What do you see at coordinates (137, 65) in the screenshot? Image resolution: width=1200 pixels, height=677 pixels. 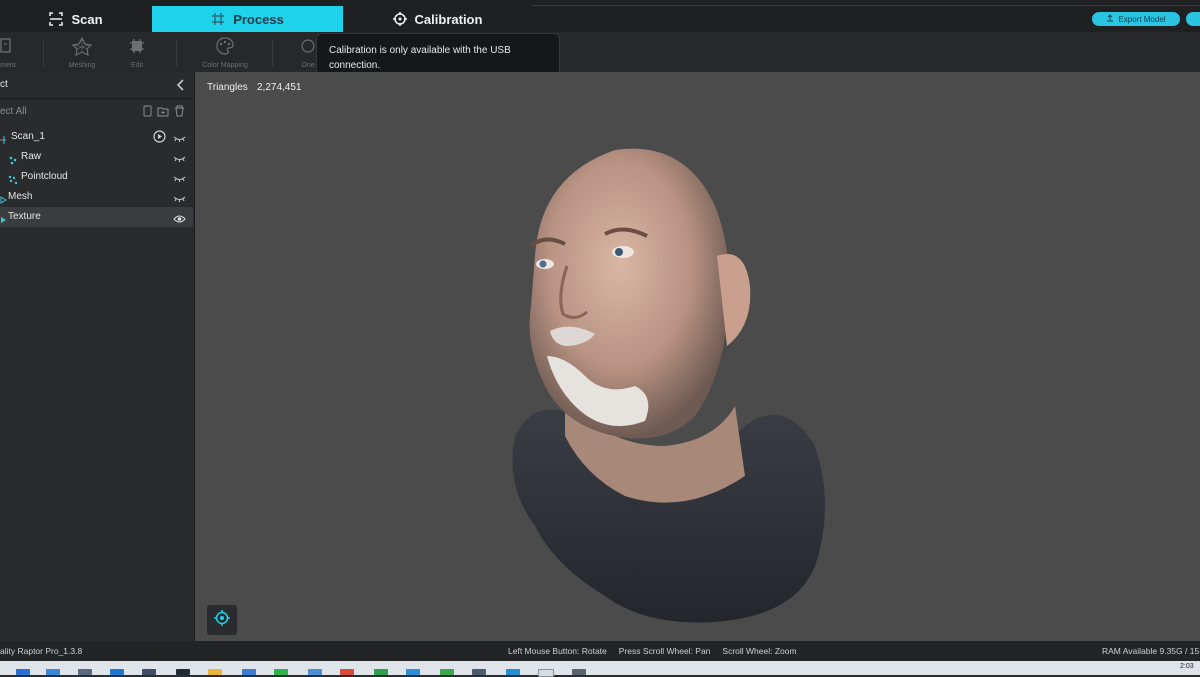 I see `tool-edit-label: Edit` at bounding box center [137, 65].